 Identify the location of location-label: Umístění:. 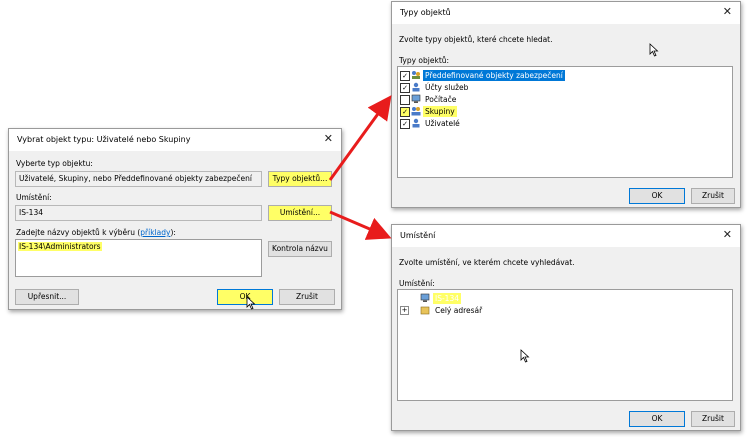
(34, 197).